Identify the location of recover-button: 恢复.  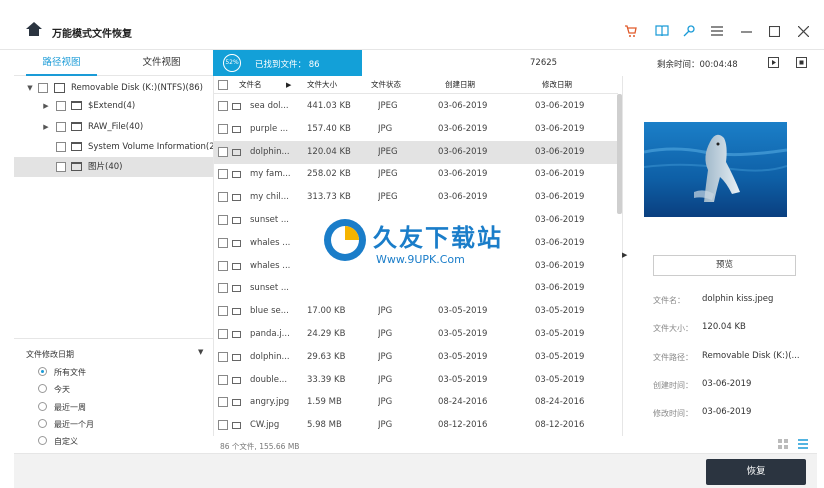
(756, 472).